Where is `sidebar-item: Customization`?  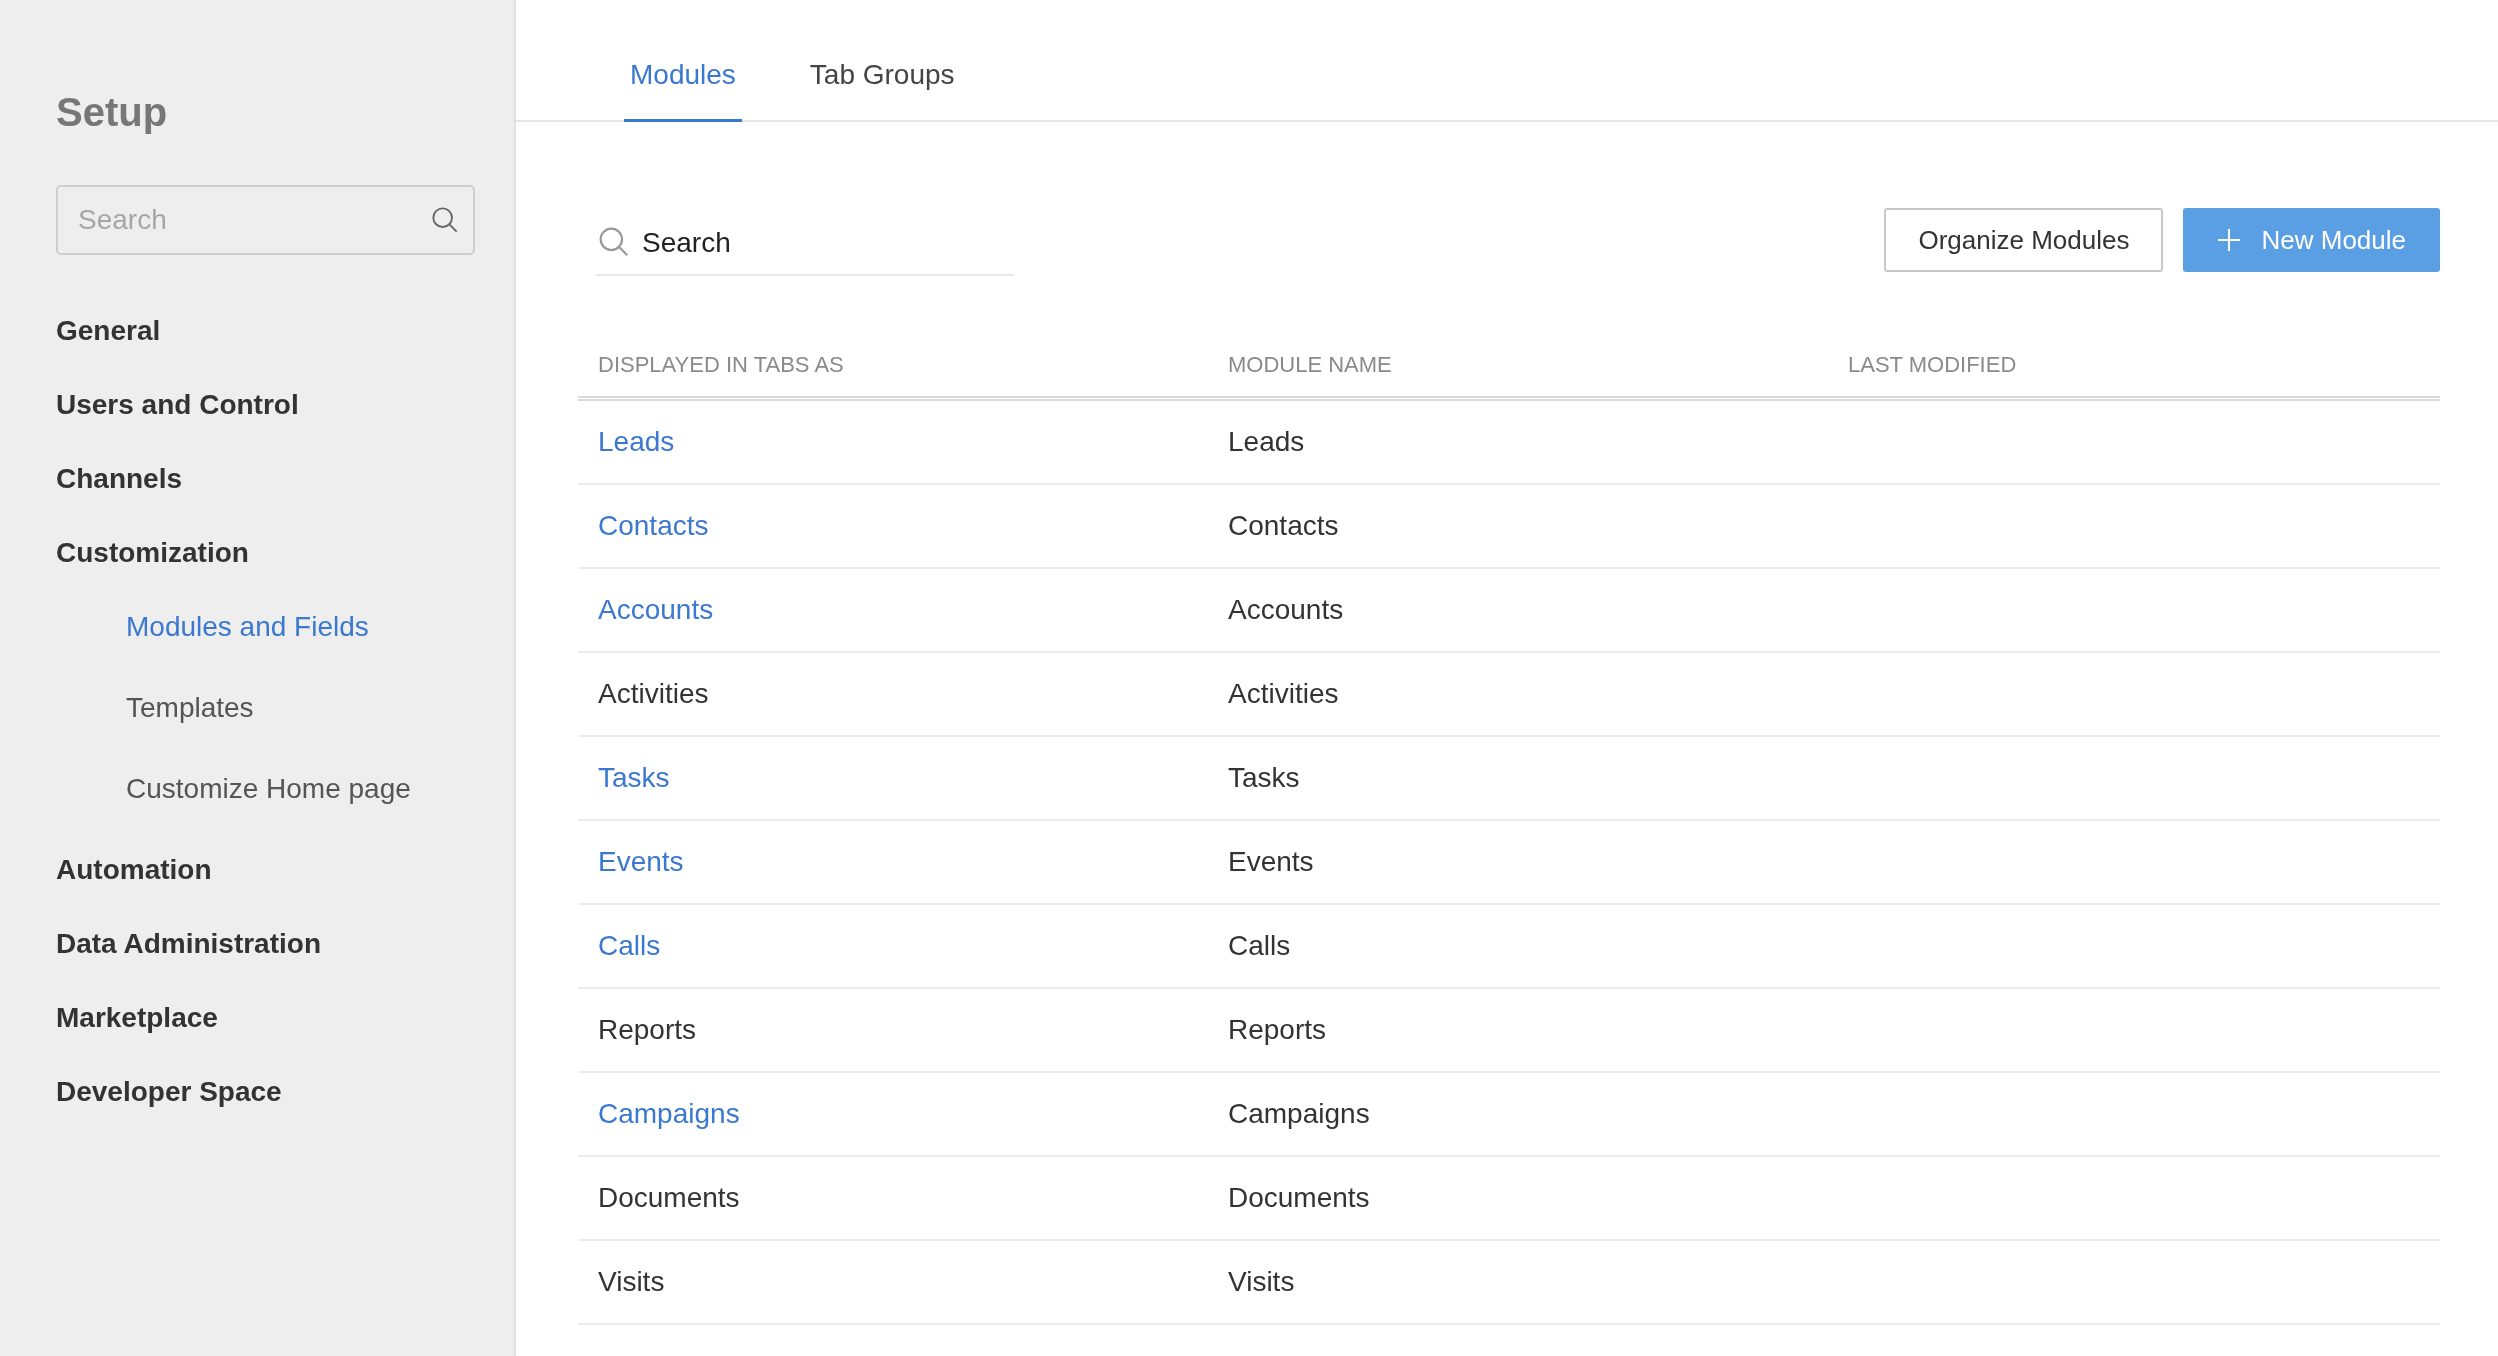 sidebar-item: Customization is located at coordinates (152, 553).